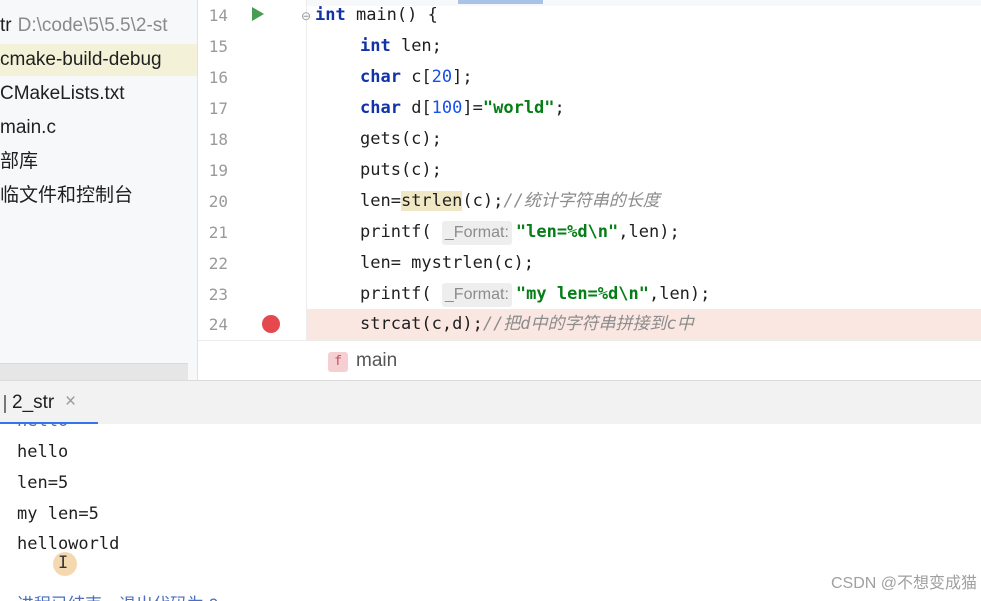 This screenshot has height=601, width=981. I want to click on line-number: 17, so click(218, 108).